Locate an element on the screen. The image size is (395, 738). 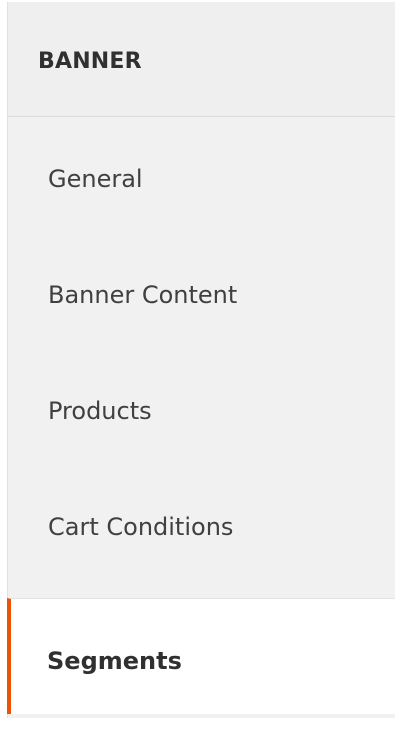
nav-item-label: Products is located at coordinates (100, 411).